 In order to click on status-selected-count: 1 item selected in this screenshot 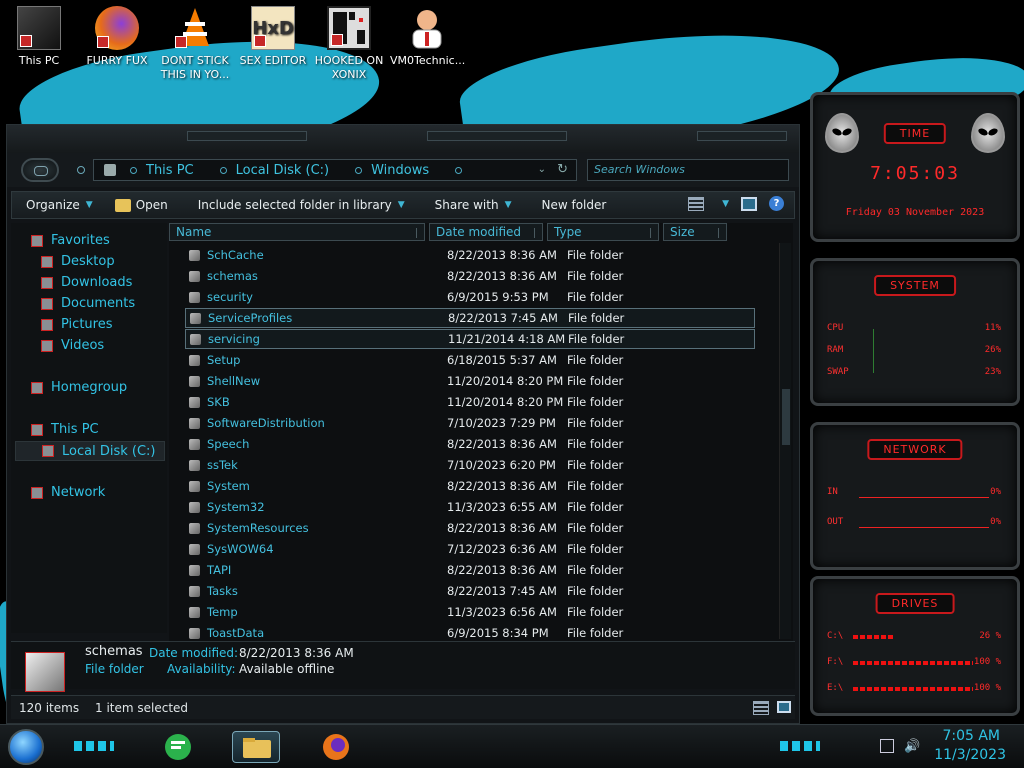, I will do `click(142, 708)`.